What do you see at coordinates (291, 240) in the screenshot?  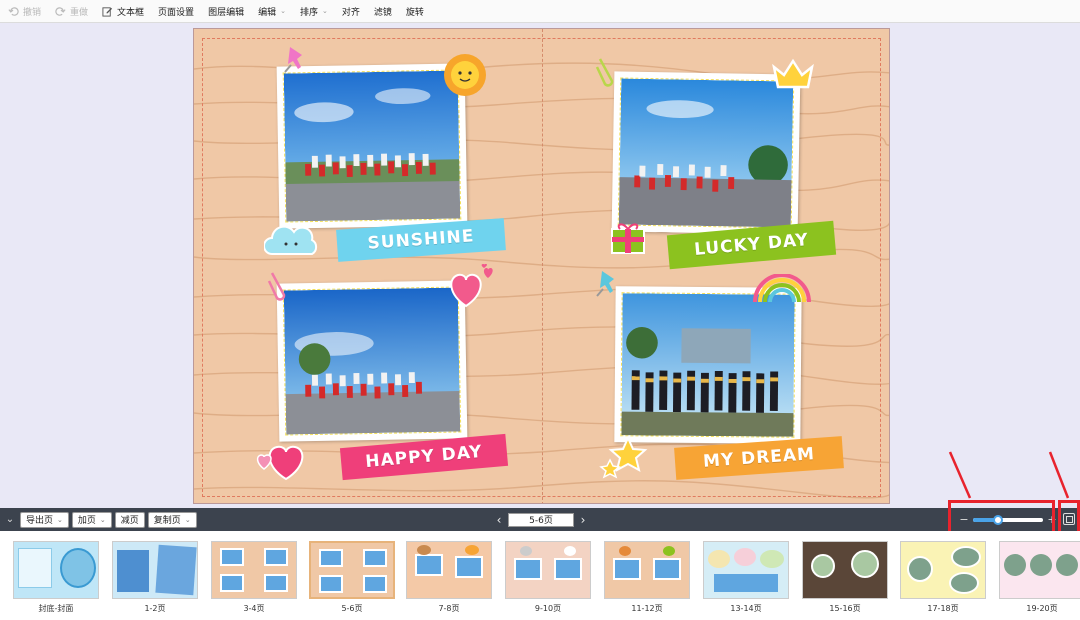 I see `cloud-sticker-icon` at bounding box center [291, 240].